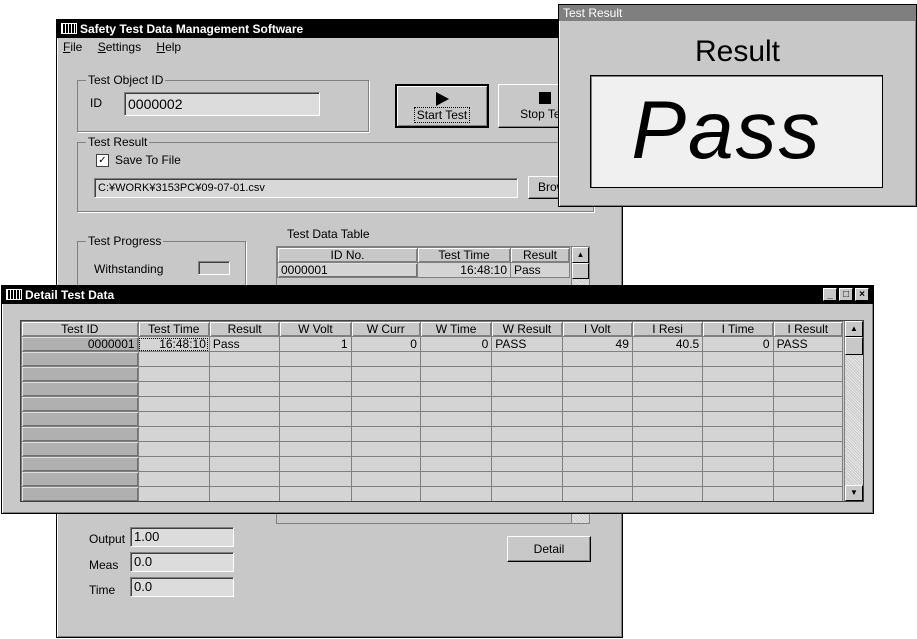 The width and height of the screenshot is (917, 639). What do you see at coordinates (442, 106) in the screenshot?
I see `start-test-button: Start Test` at bounding box center [442, 106].